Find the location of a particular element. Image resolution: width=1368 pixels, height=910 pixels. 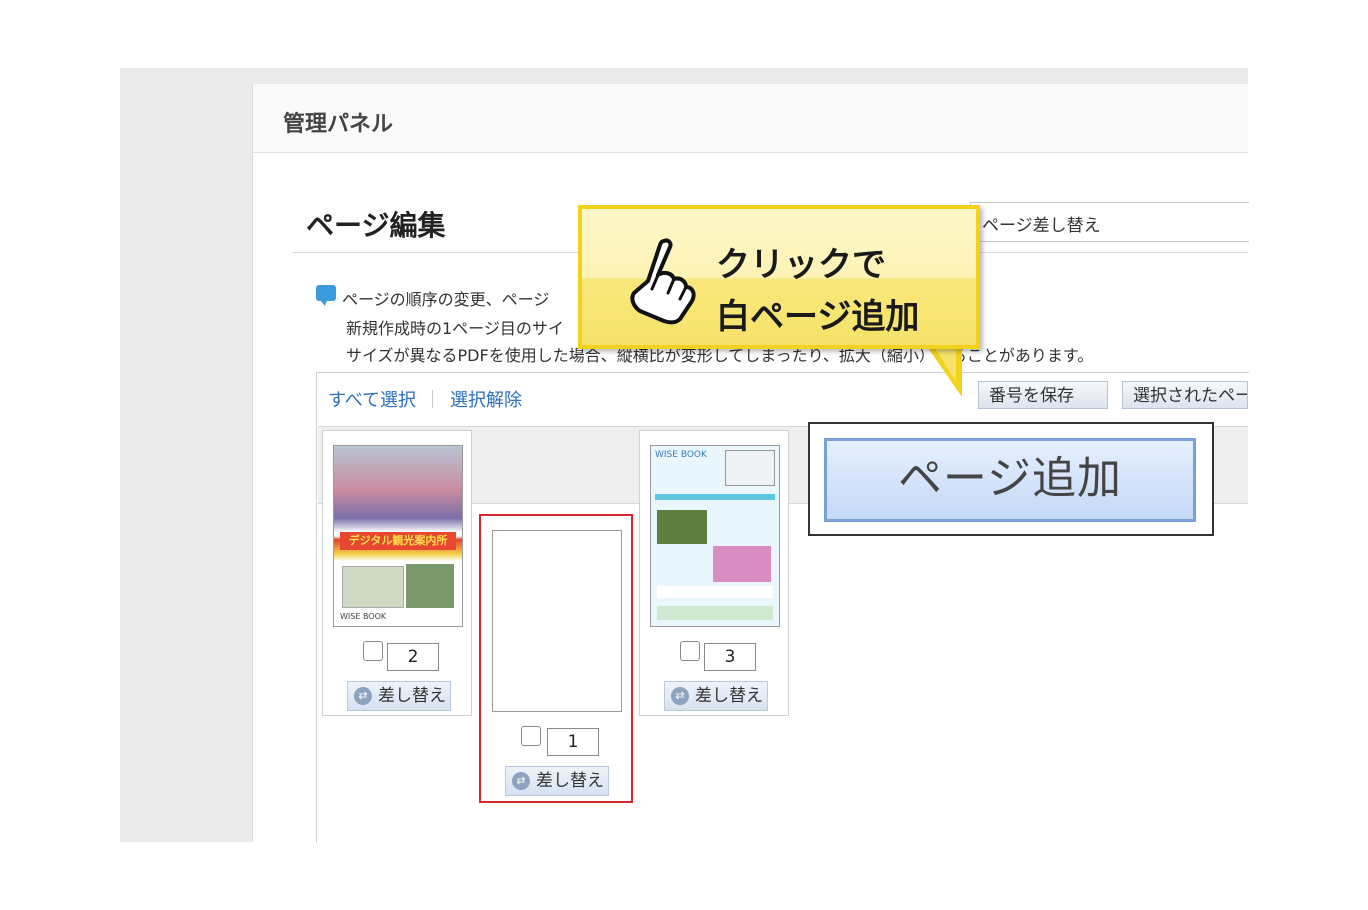

deselect-link: 選択解除 is located at coordinates (486, 399).